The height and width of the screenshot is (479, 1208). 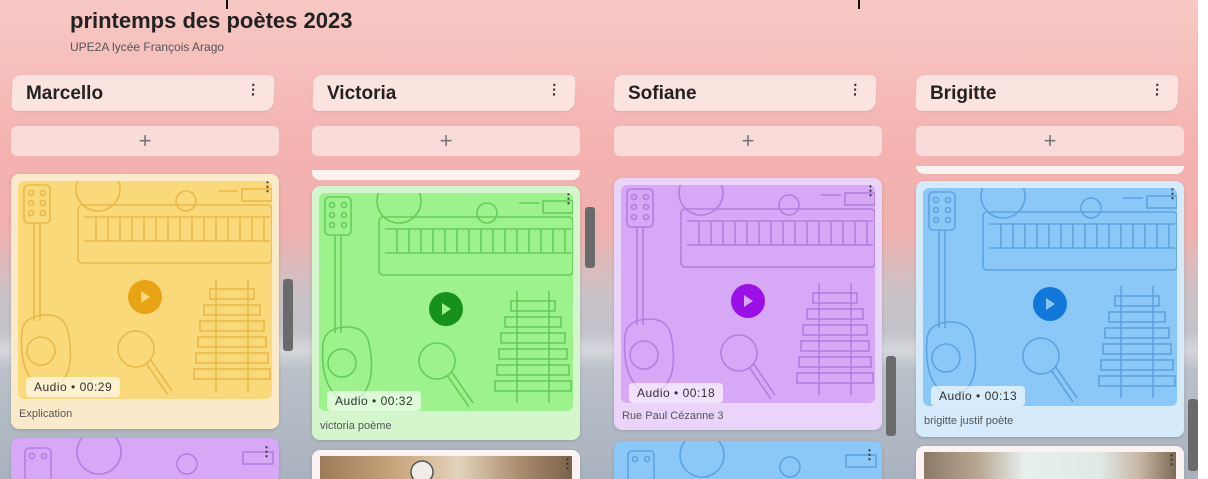 I want to click on card-thumbnail: Audio • 00:29 ⋮, so click(x=145, y=290).